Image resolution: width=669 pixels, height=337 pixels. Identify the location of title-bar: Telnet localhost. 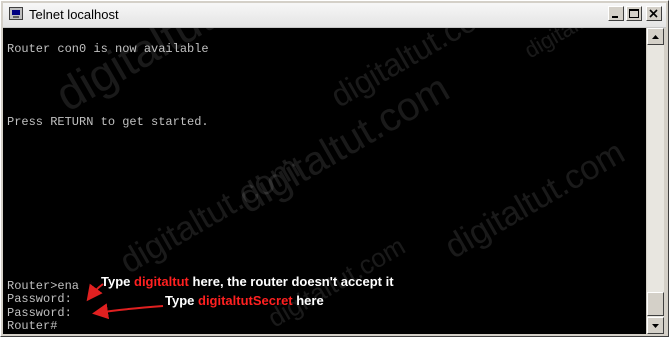
(334, 15).